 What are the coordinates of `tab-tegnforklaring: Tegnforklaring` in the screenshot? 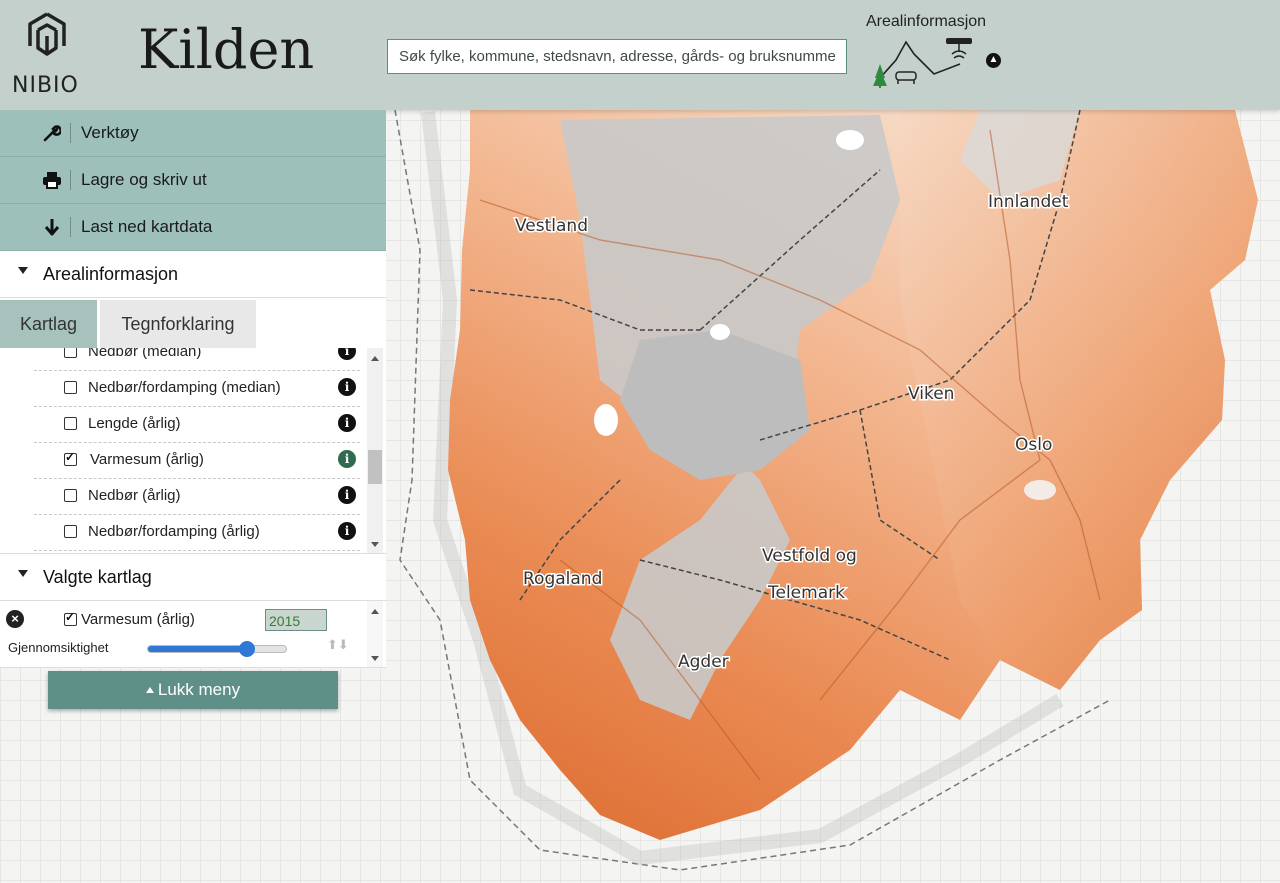 It's located at (178, 324).